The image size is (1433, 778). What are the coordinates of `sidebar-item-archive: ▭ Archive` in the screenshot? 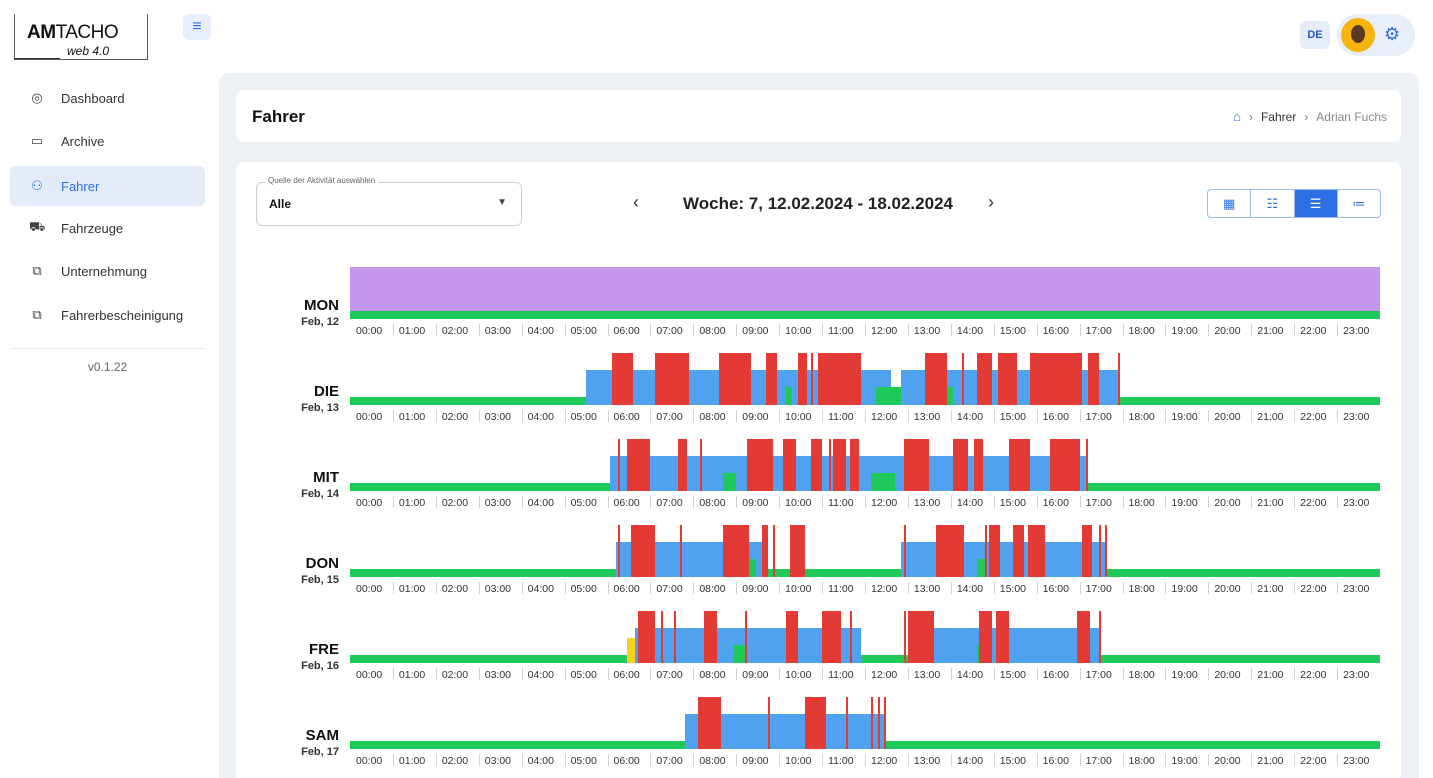 It's located at (107, 141).